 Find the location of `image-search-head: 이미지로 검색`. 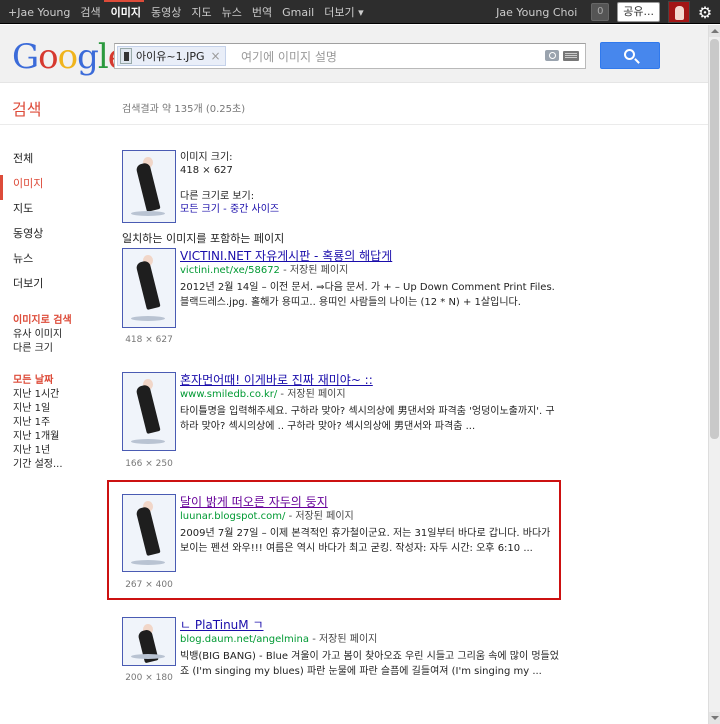

image-search-head: 이미지로 검색 is located at coordinates (42, 320).